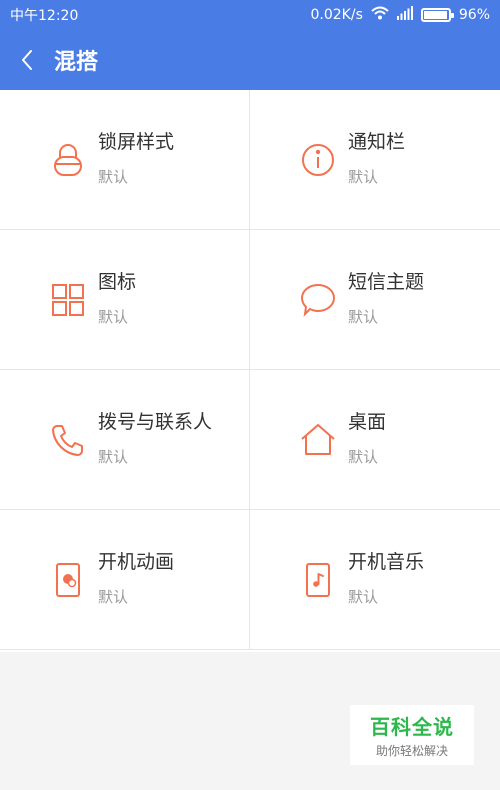 The width and height of the screenshot is (500, 790). Describe the element at coordinates (125, 300) in the screenshot. I see `grid-item-icons: 图标 默认` at that location.